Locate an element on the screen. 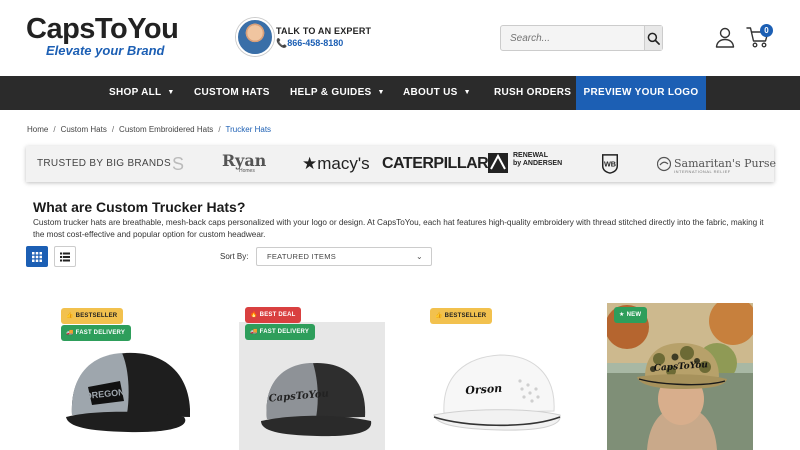 This screenshot has width=800, height=450. brand-logo-samaritans-purse: Samaritan's Purse is located at coordinates (725, 163).